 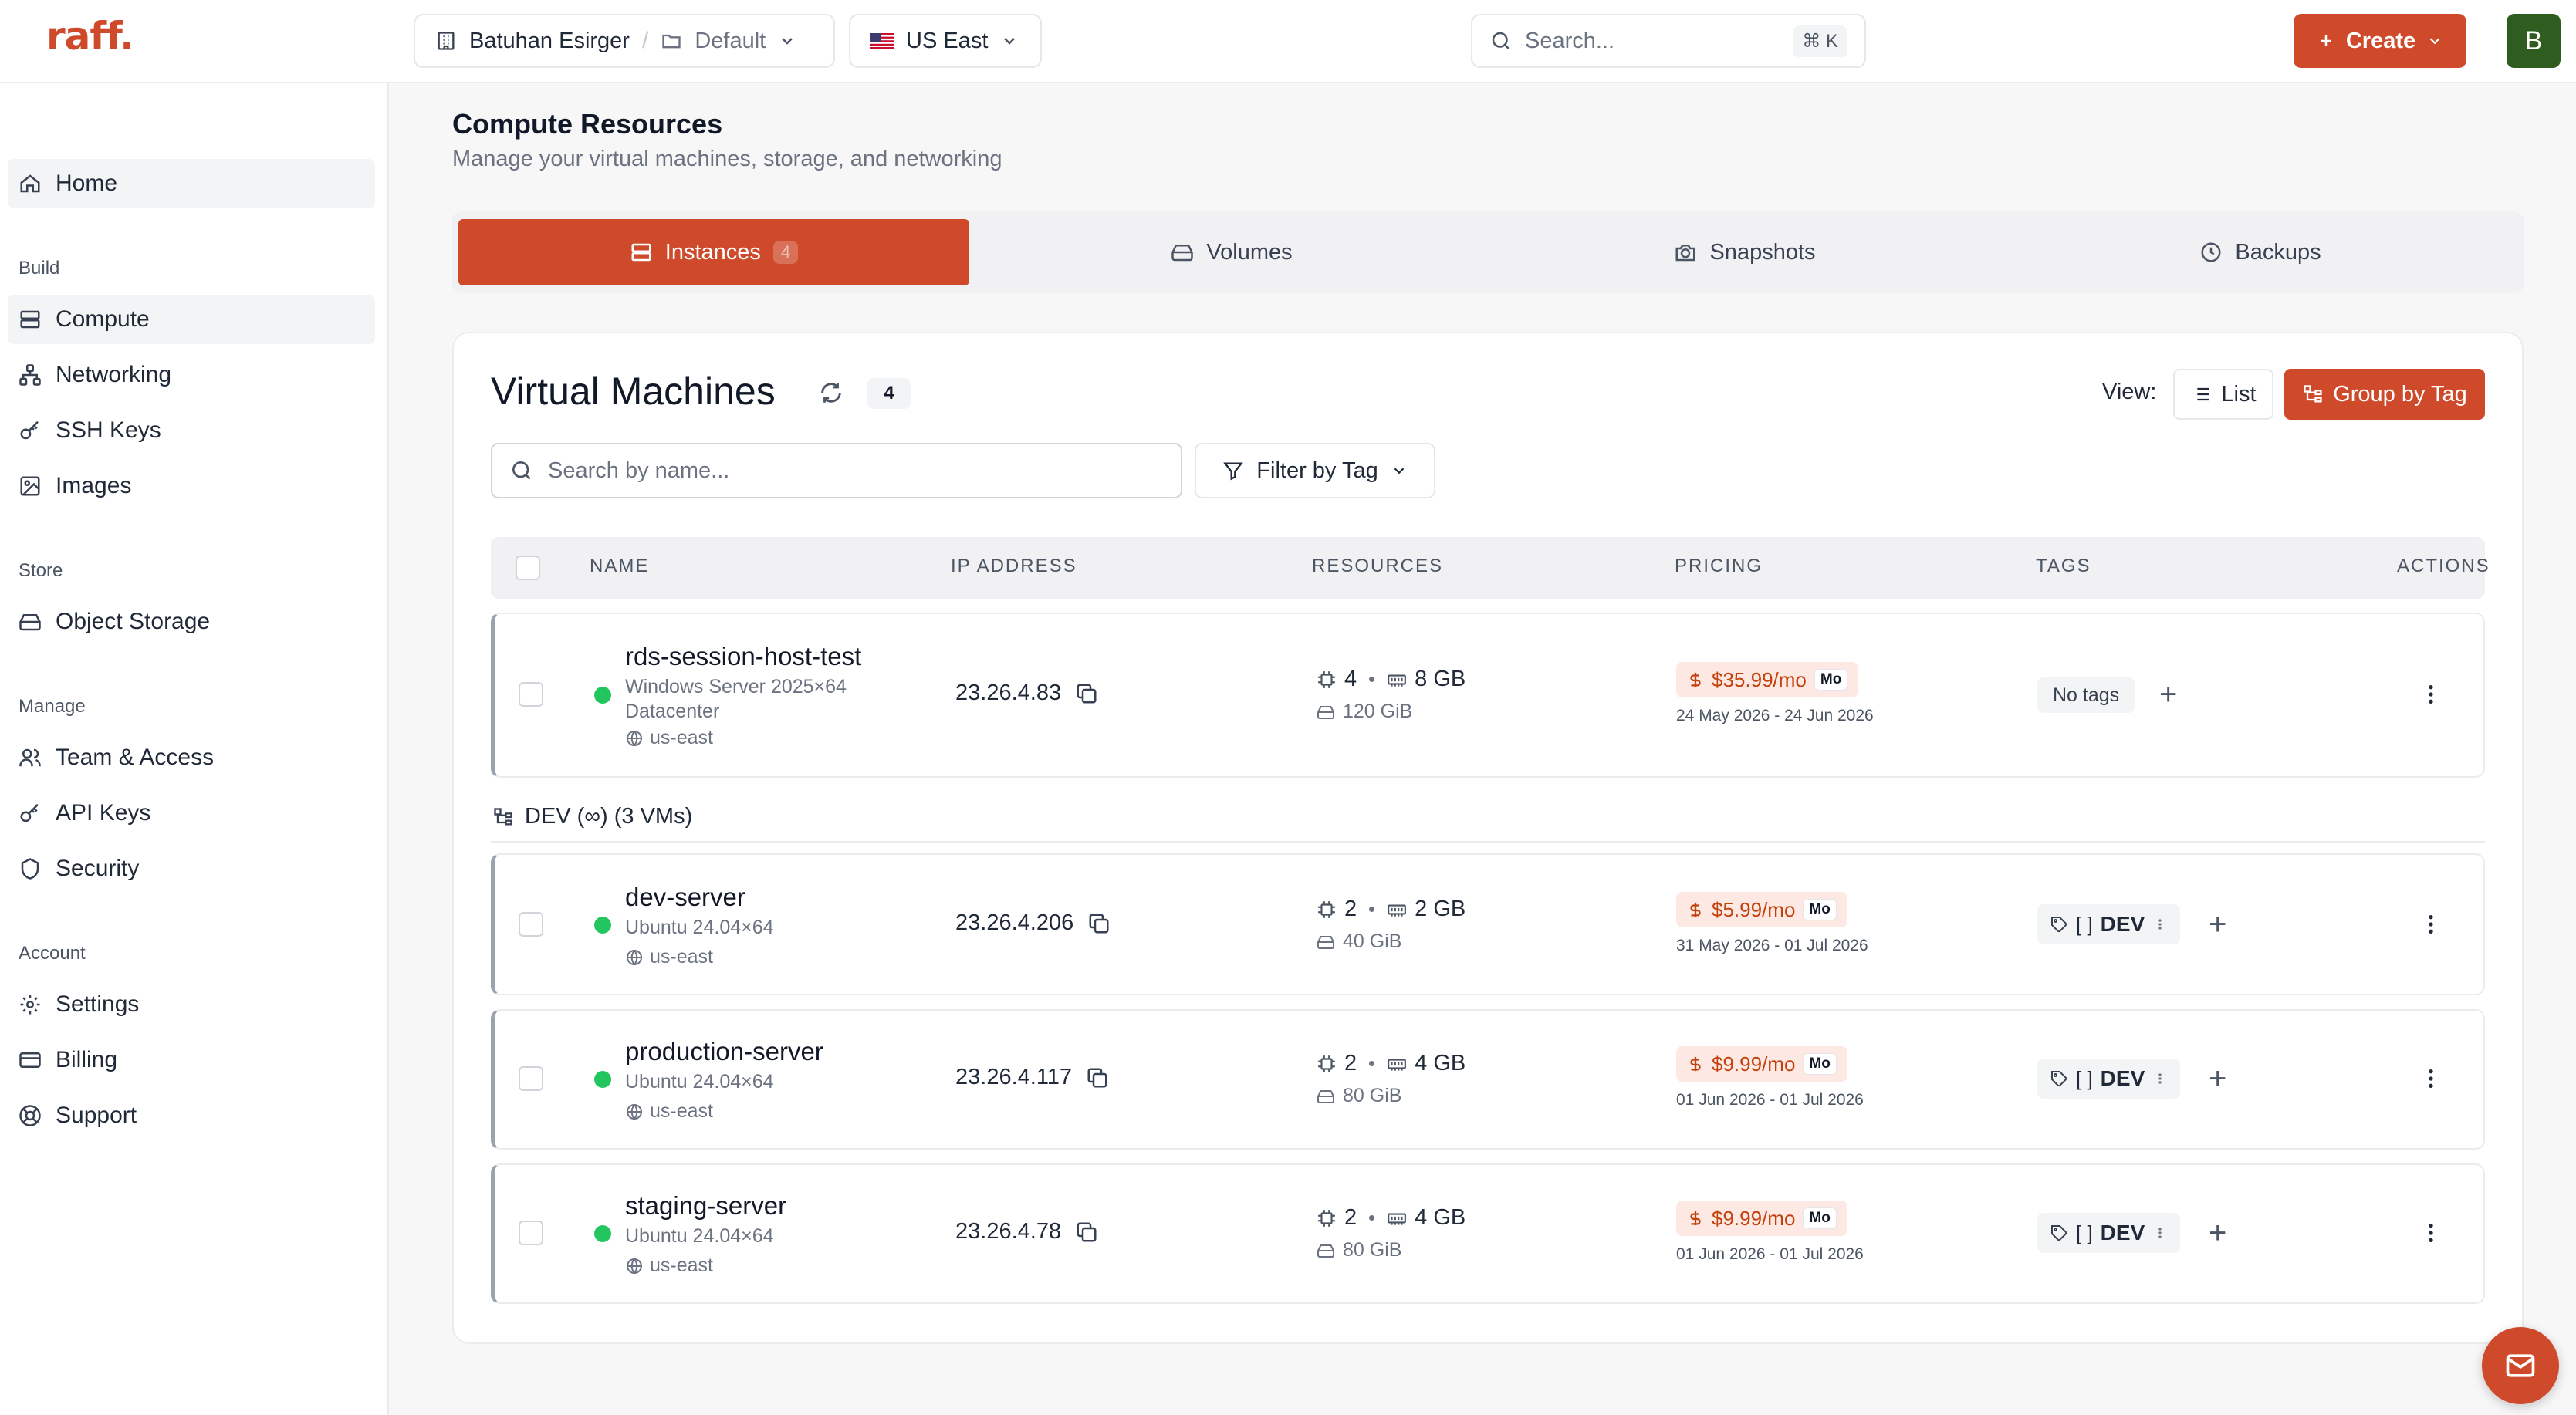 What do you see at coordinates (685, 897) in the screenshot?
I see `vm-name: dev-server` at bounding box center [685, 897].